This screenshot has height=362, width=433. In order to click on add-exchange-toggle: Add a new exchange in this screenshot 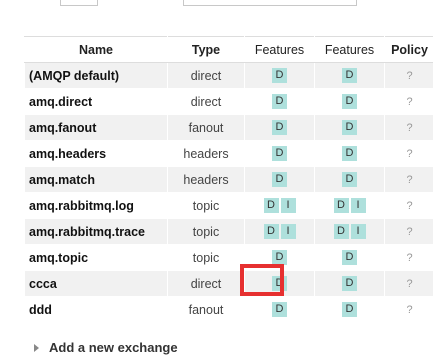, I will do `click(106, 347)`.